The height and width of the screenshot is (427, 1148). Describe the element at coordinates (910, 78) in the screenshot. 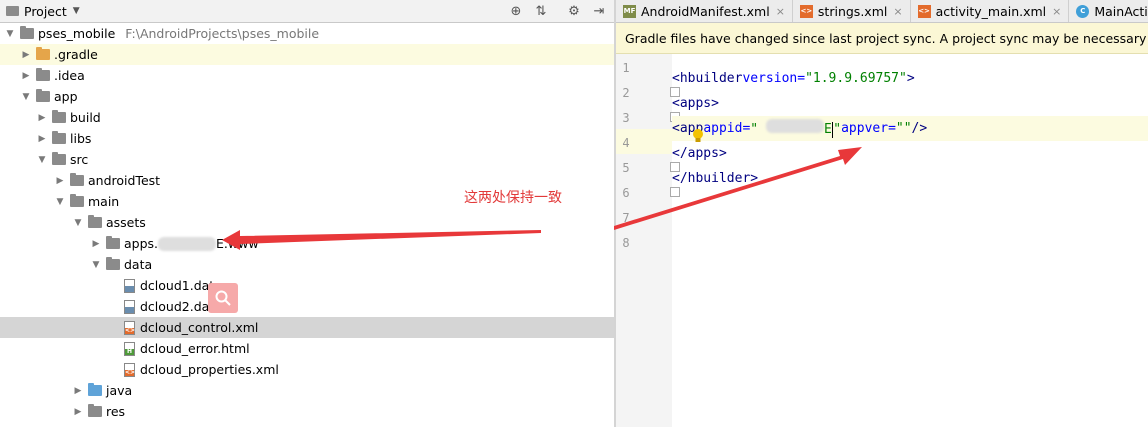

I see `code-line-2: <hbuilder version = "1.9.9.69757" >` at that location.